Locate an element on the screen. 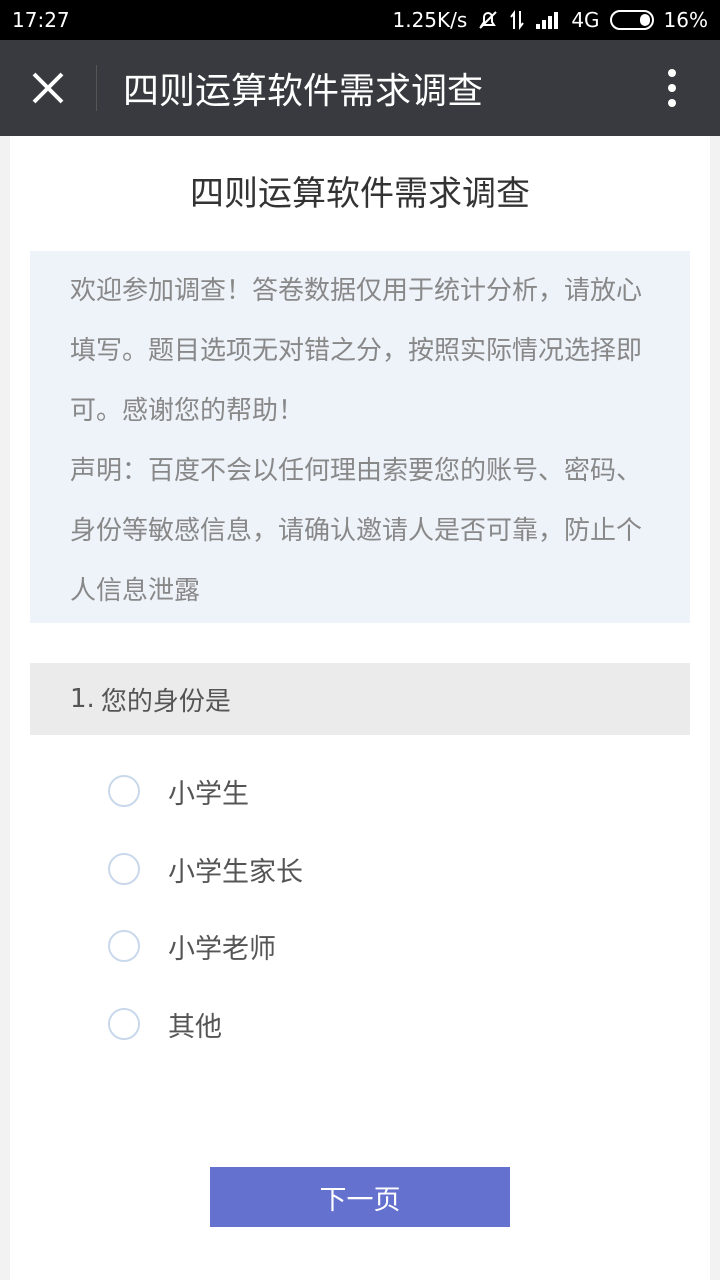 The image size is (720, 1280). status-time: 17:27 is located at coordinates (41, 20).